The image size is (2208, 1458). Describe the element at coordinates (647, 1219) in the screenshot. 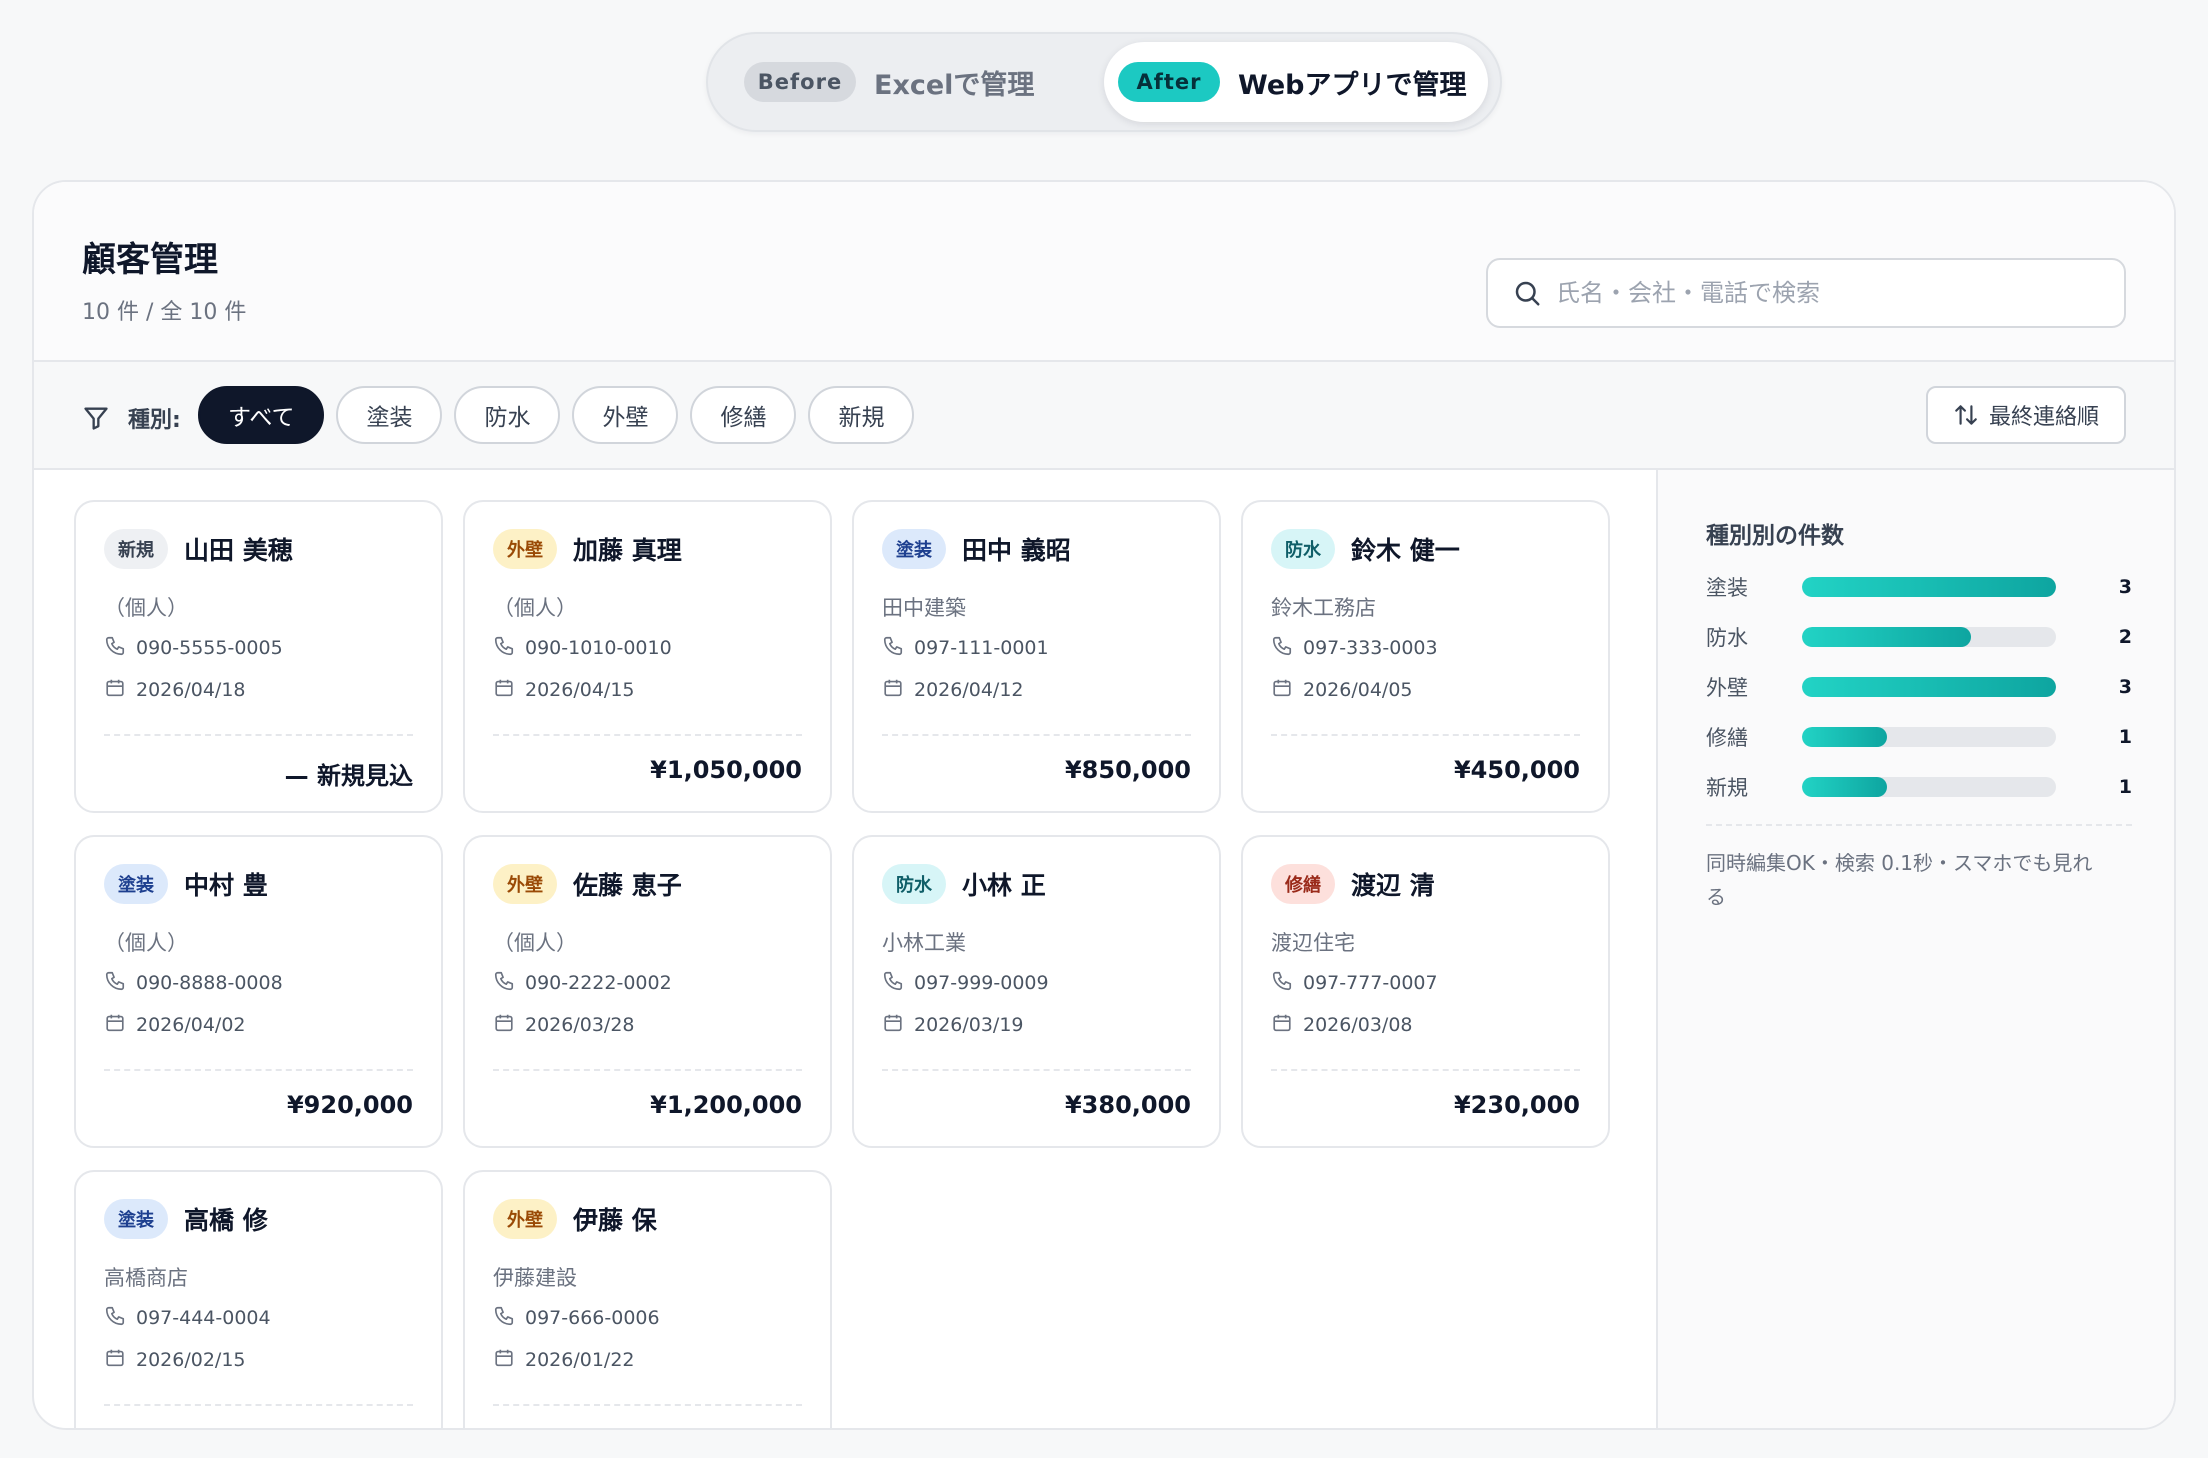

I see `card-header: 外壁 伊藤 保` at that location.